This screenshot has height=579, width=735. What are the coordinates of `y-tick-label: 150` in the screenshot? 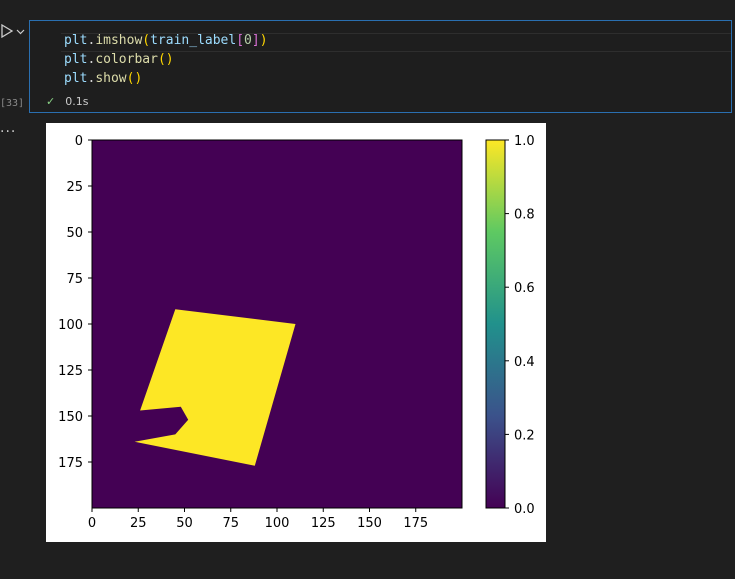 It's located at (70, 417).